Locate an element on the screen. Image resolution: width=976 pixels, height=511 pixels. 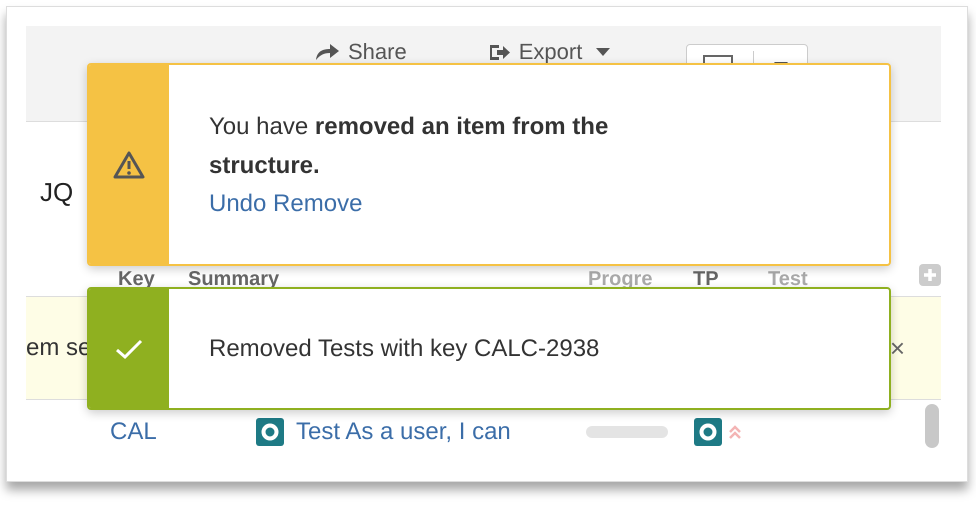
toast-message: You have removed an item from the structure. is located at coordinates (409, 146).